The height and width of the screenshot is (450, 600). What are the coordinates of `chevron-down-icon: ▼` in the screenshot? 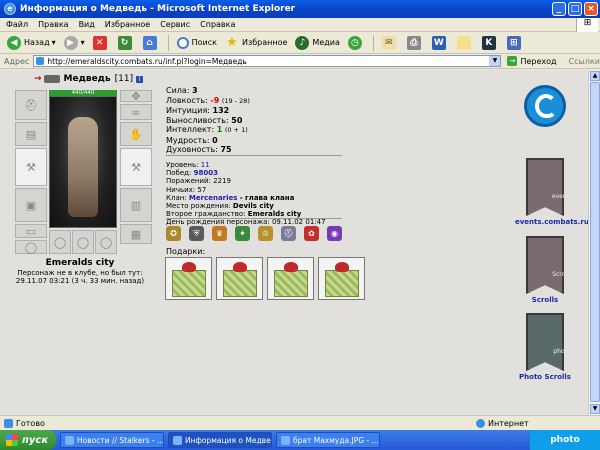 It's located at (495, 61).